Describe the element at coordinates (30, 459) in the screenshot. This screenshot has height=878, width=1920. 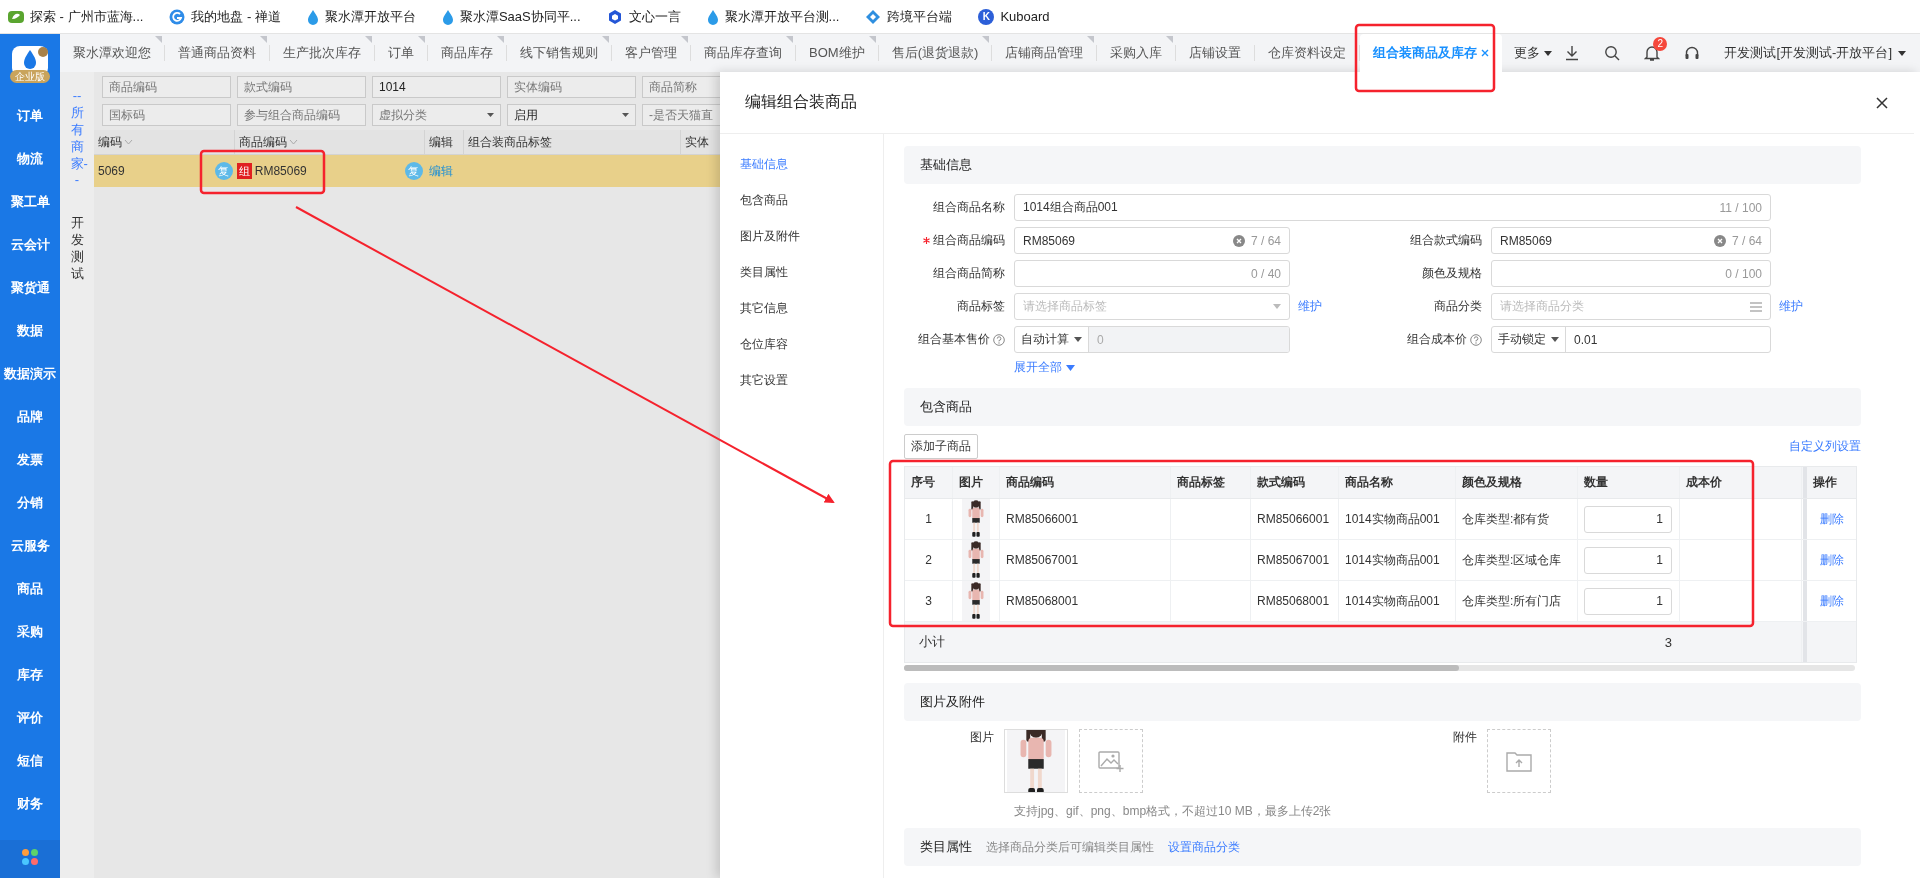
I see `sidebar-item: 发票` at that location.